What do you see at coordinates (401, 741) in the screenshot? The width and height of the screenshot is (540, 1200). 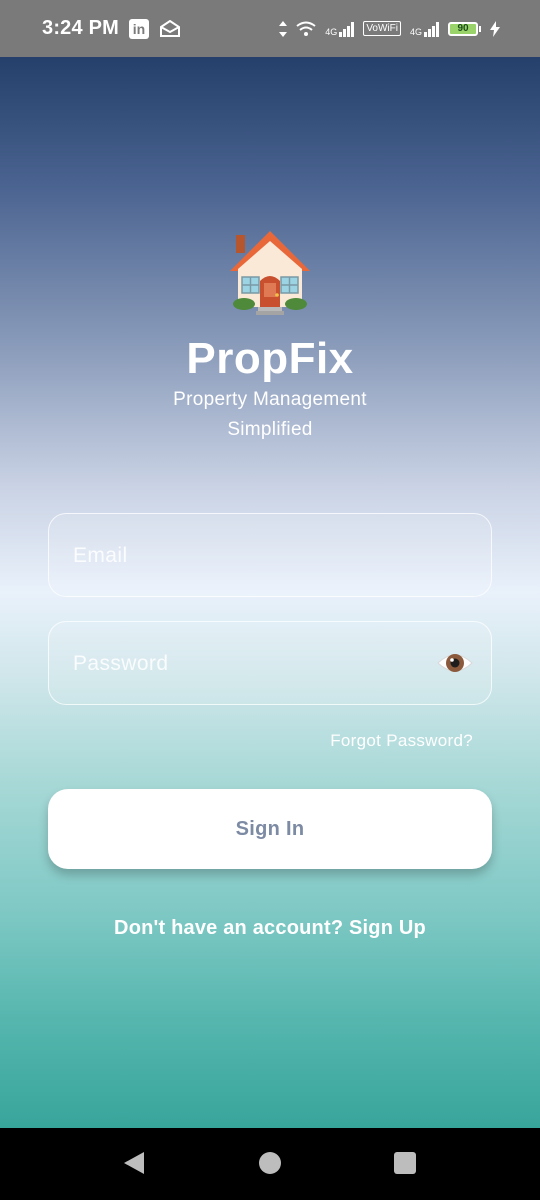 I see `forgot-password-link: Forgot Password?` at bounding box center [401, 741].